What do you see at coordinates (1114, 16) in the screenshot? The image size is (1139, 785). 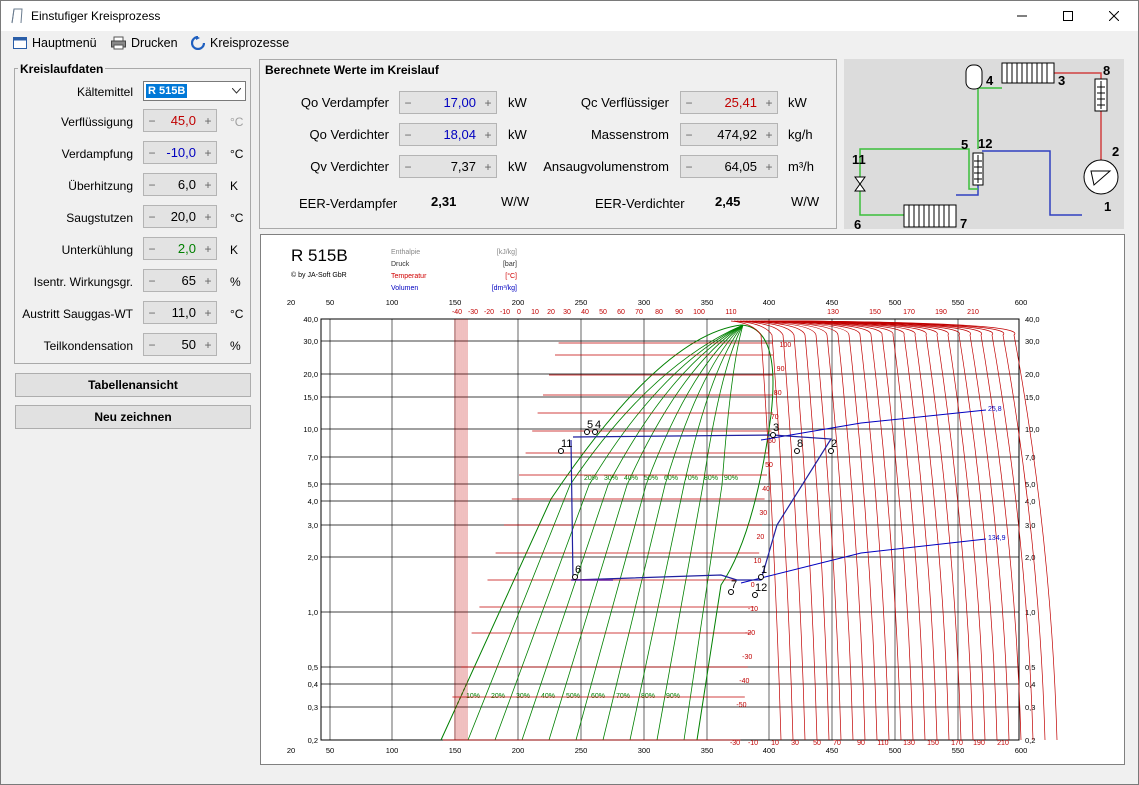 I see `close-button` at bounding box center [1114, 16].